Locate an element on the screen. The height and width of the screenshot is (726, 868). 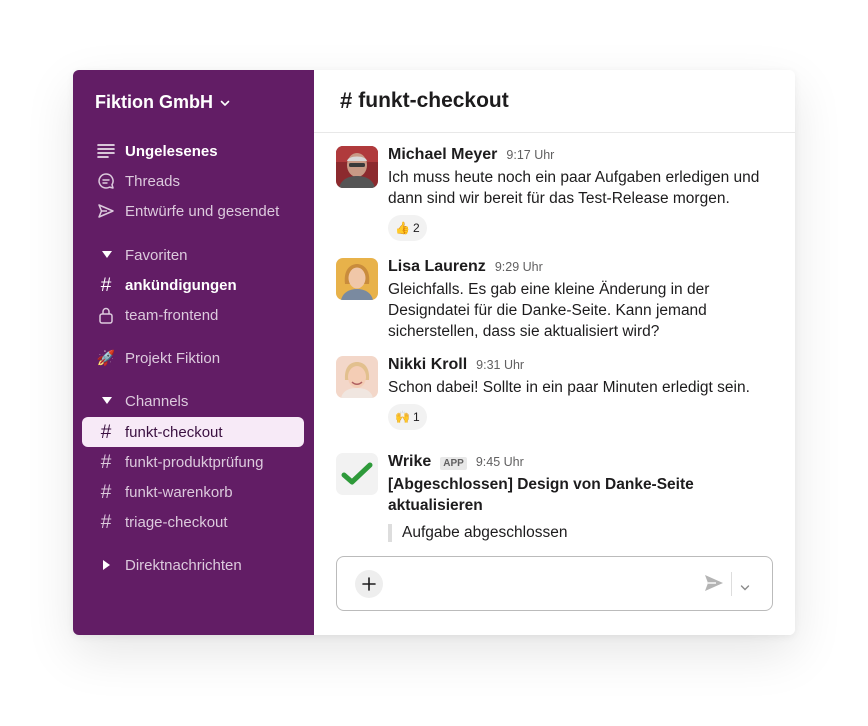
attachment-quote: Aufgabe abgeschlossen is located at coordinates (582, 533).